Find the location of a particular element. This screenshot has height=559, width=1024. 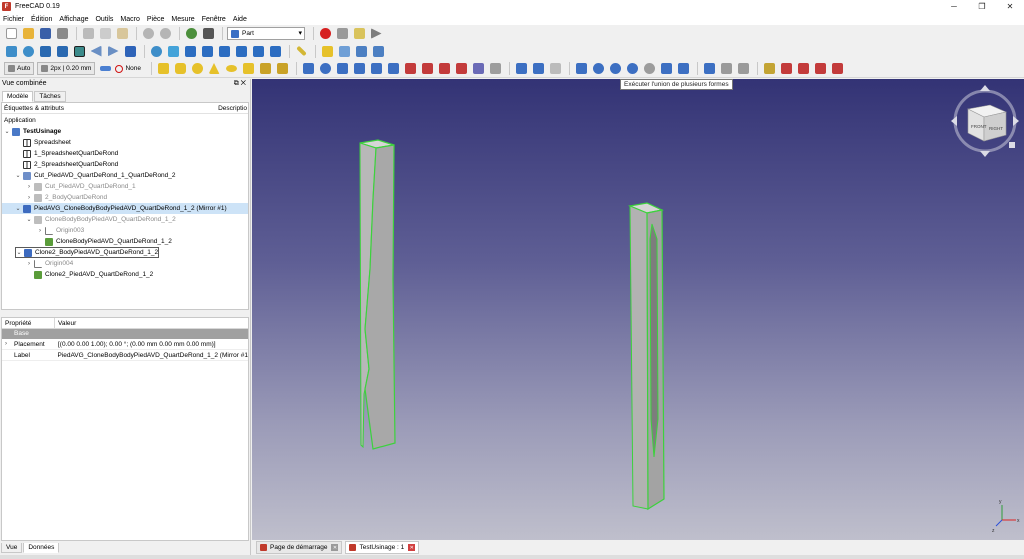

tree-item: CloneBodyPiedAVD_QuartDeRond_1_2 is located at coordinates (104, 241).